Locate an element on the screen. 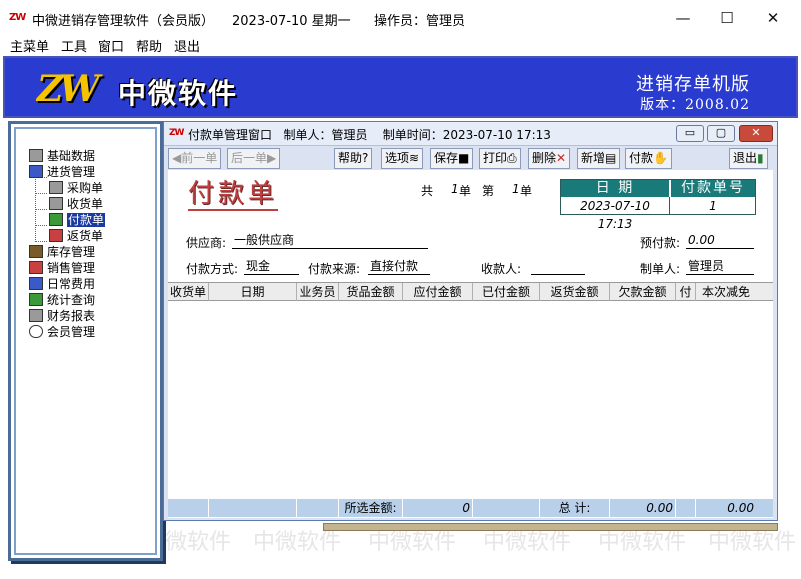 Image resolution: width=801 pixels, height=579 pixels. payment-source-field: 直接付款 is located at coordinates (399, 267).